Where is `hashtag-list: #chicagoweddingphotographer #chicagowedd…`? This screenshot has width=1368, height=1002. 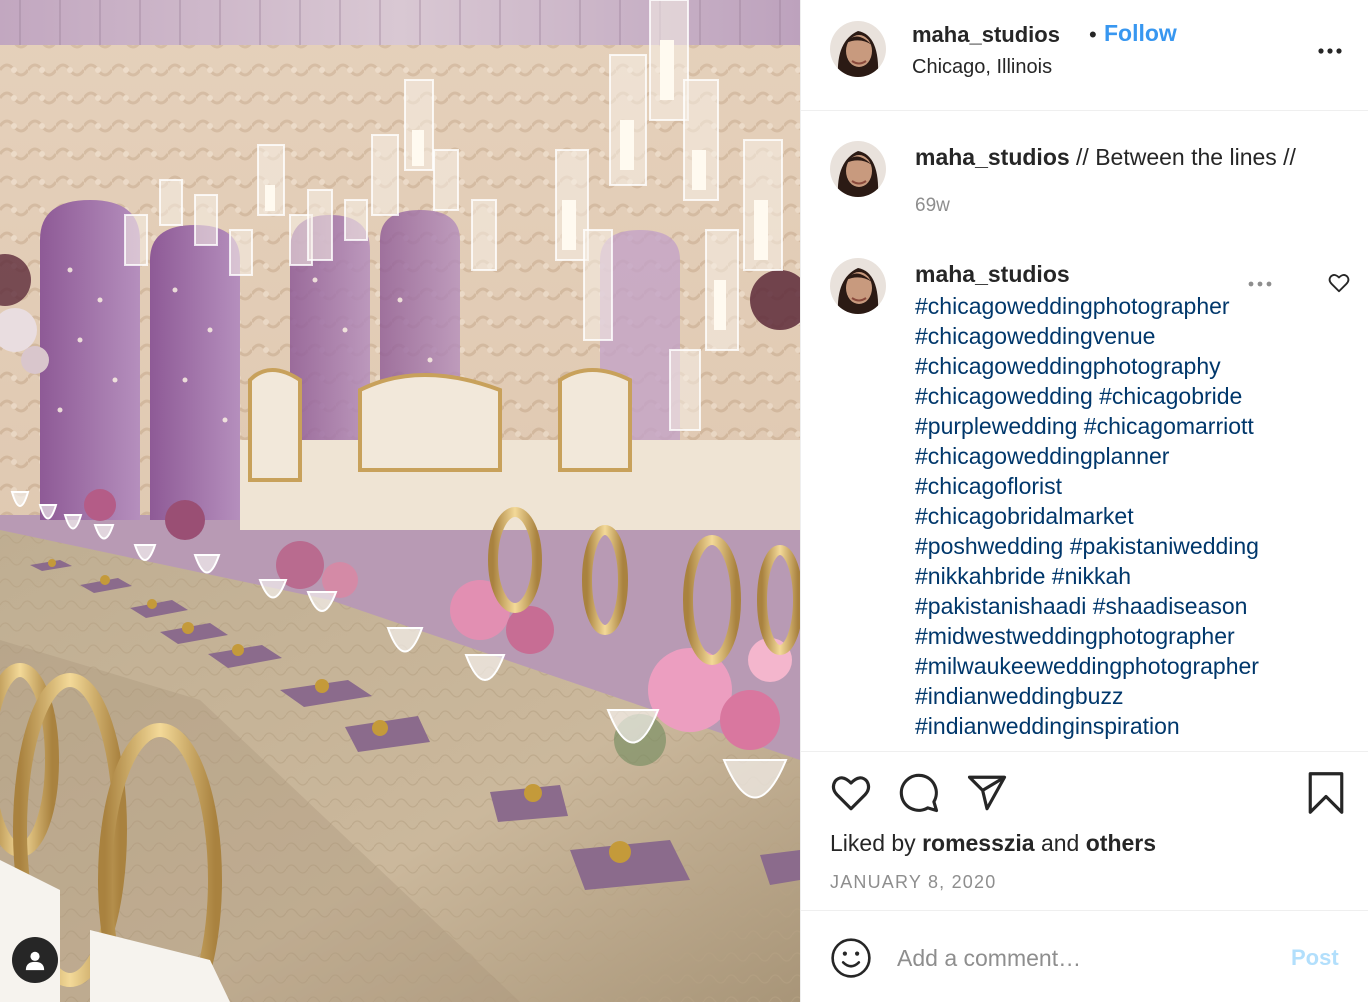
hashtag-list: #chicagoweddingphotographer #chicagowedd… is located at coordinates (1125, 516).